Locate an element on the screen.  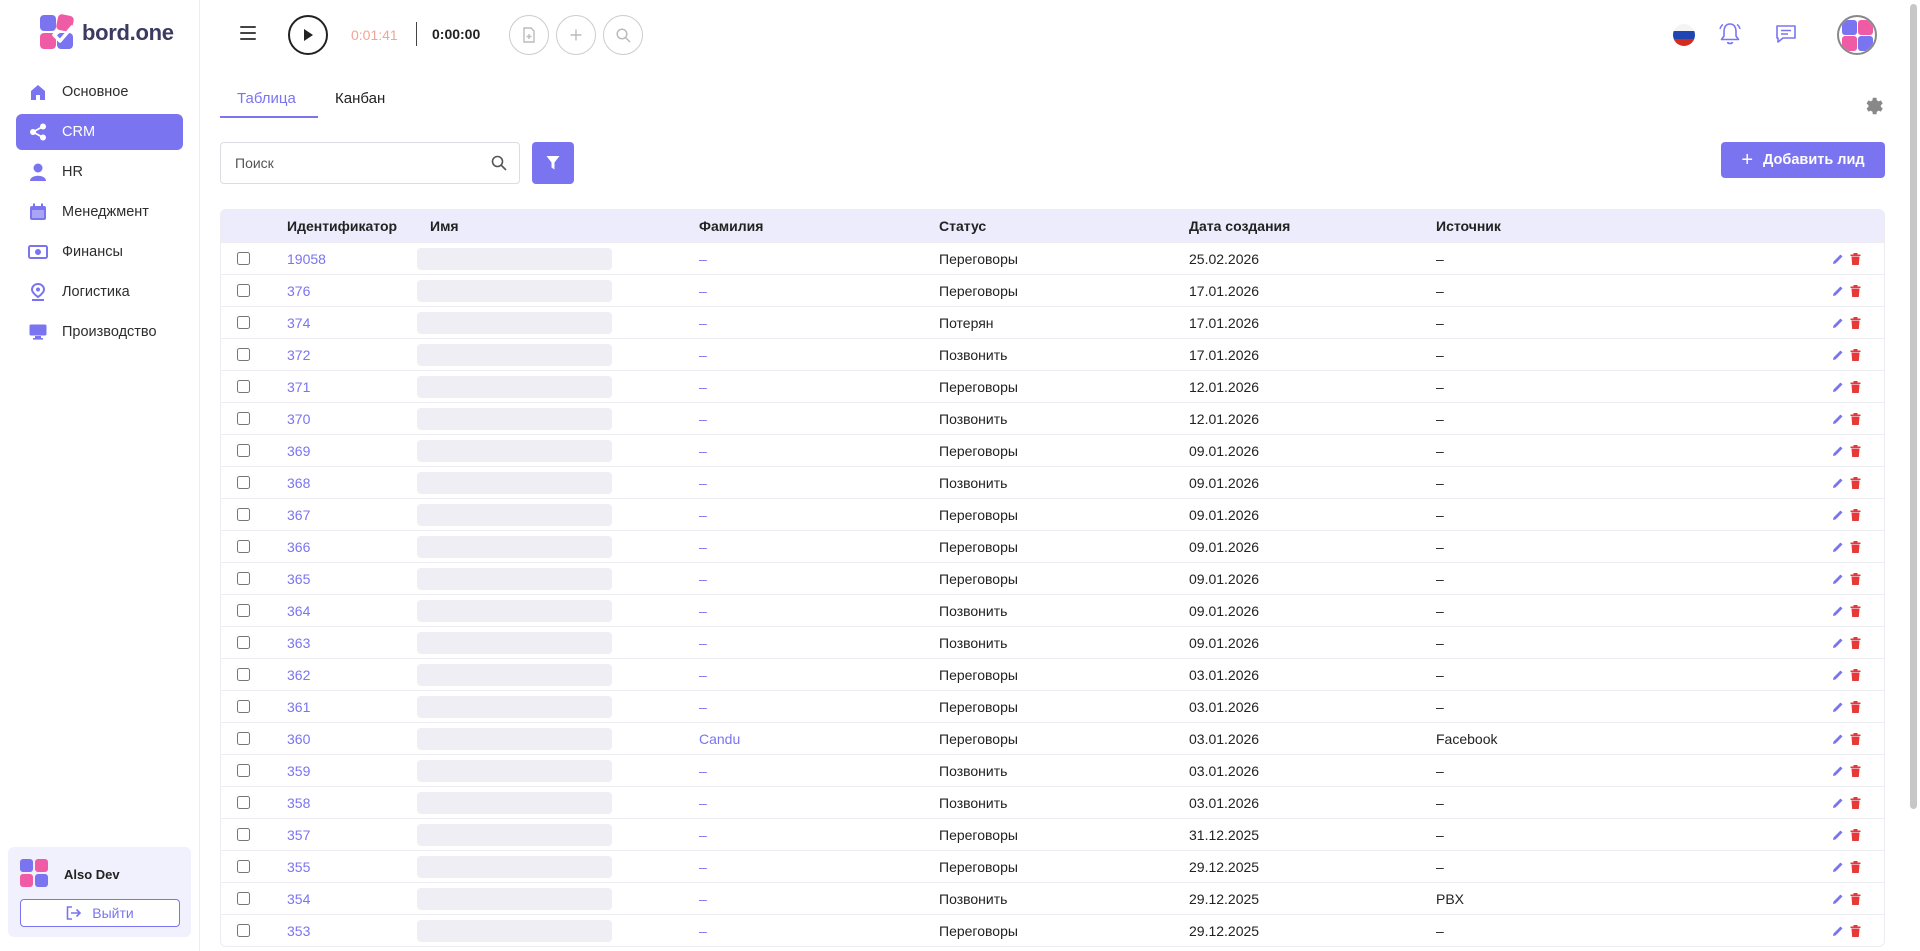
add-button is located at coordinates (576, 35).